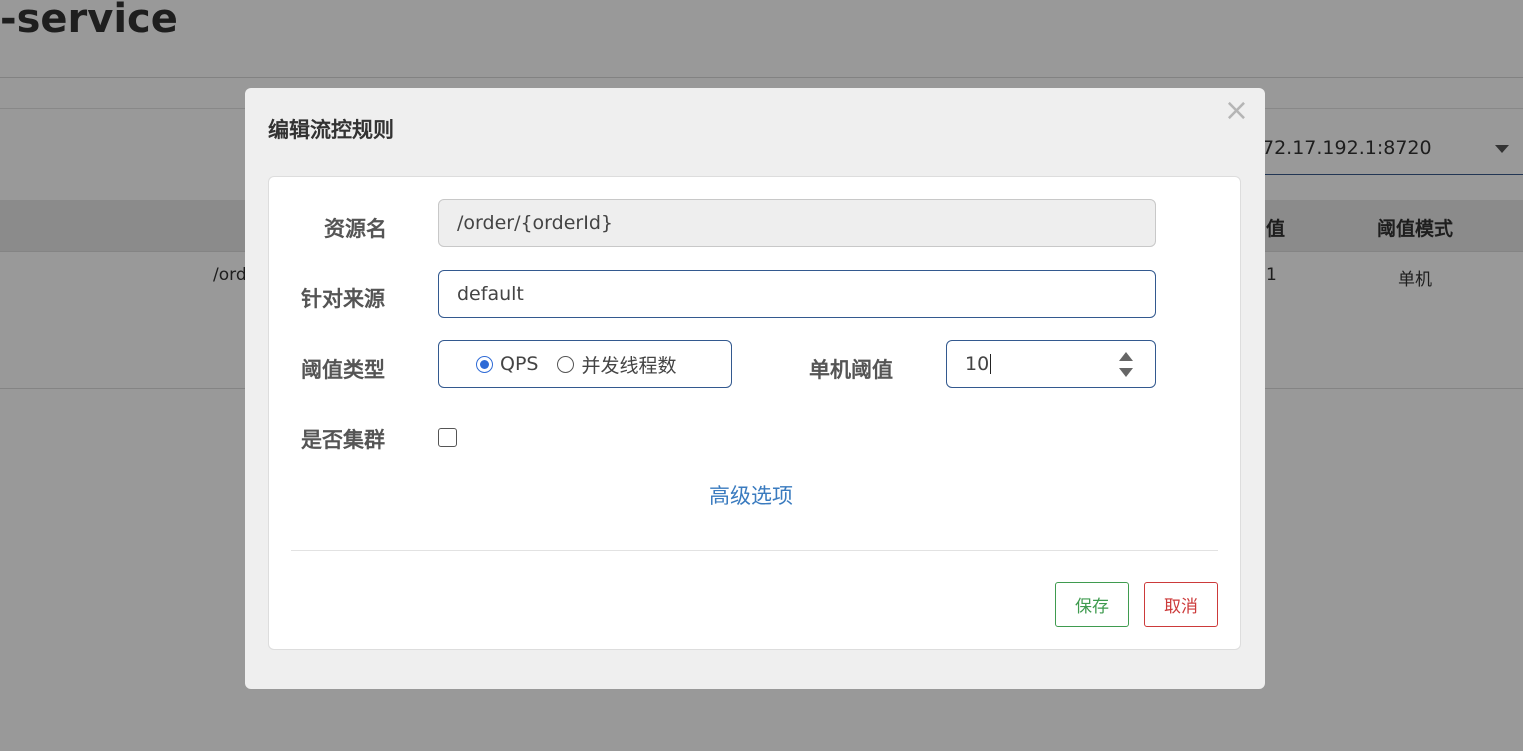 Image resolution: width=1523 pixels, height=751 pixels. What do you see at coordinates (628, 364) in the screenshot?
I see `radio-thread-count-label: 并发线程数` at bounding box center [628, 364].